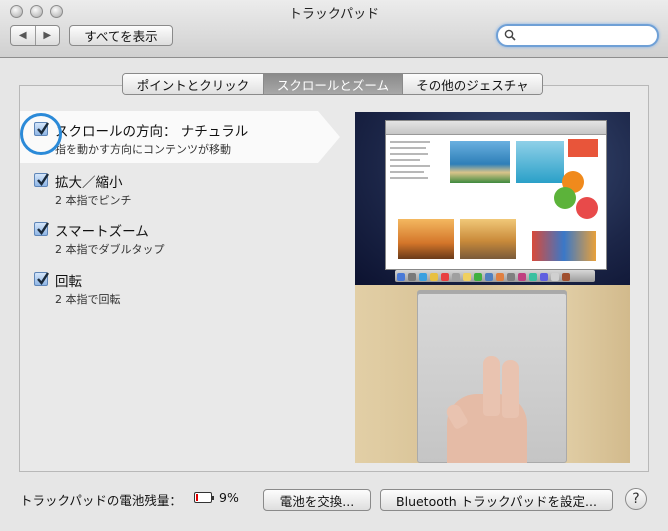  Describe the element at coordinates (510, 35) in the screenshot. I see `search-icon` at that location.